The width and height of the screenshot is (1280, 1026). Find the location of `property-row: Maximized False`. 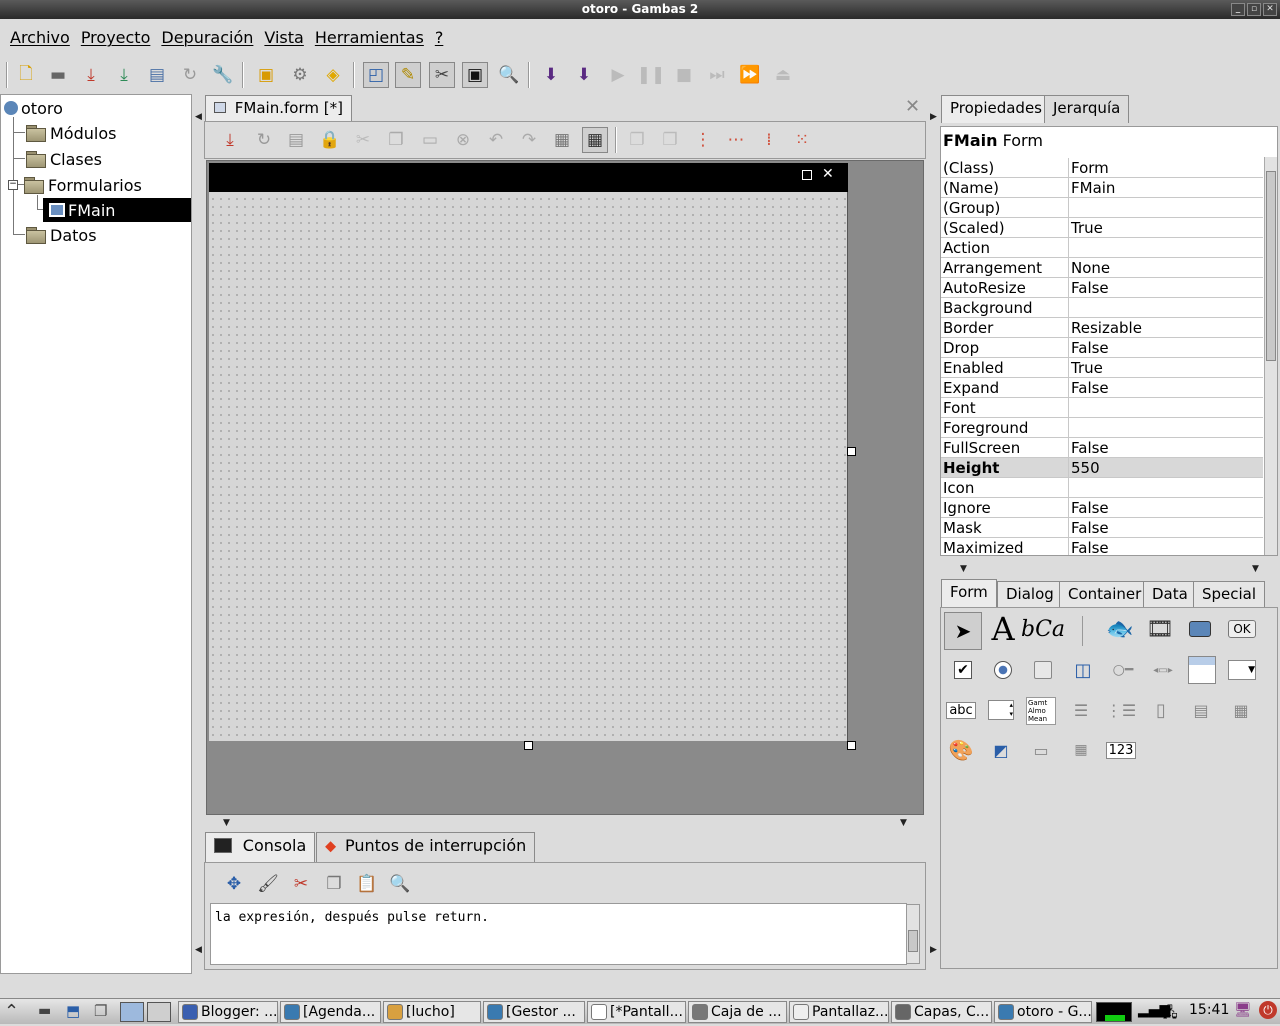

property-row: Maximized False is located at coordinates (1102, 546).